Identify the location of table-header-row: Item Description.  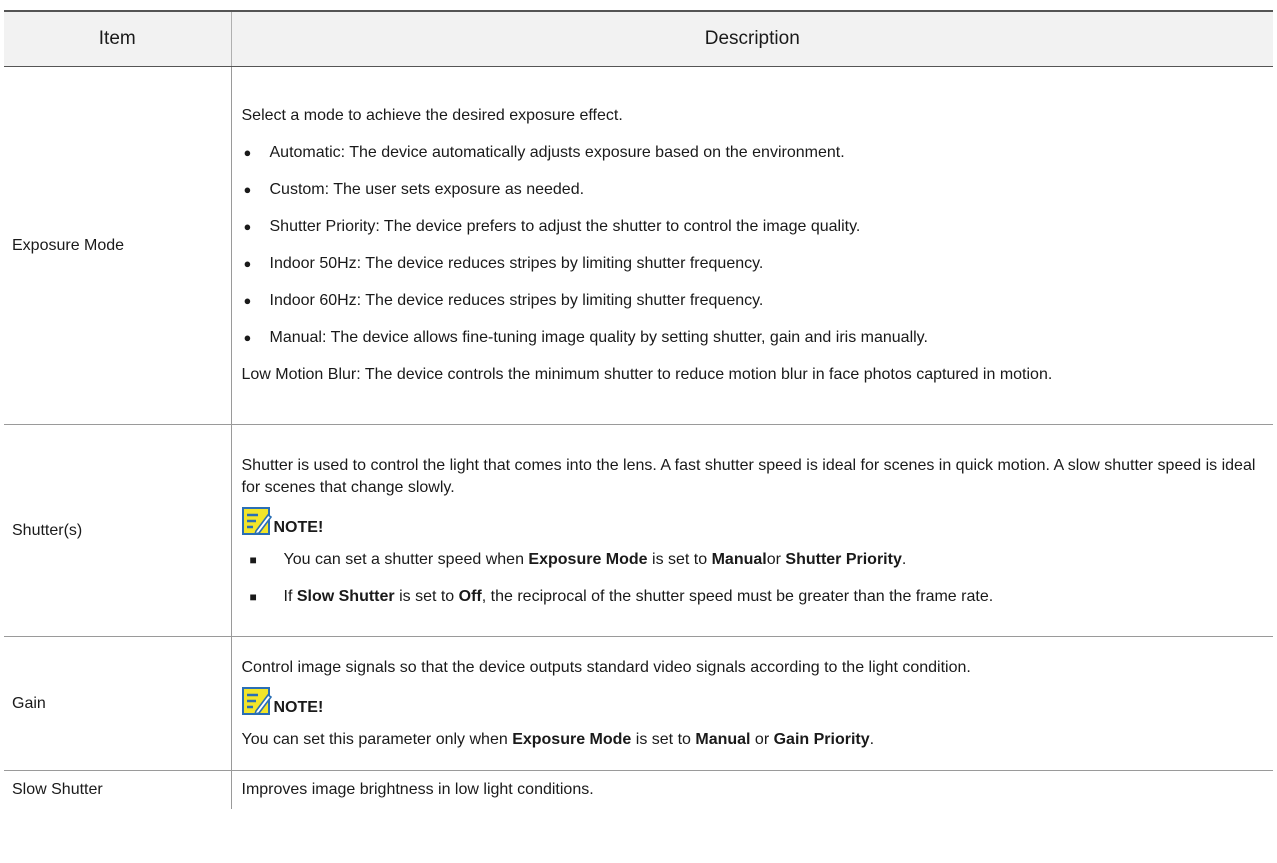
(638, 38).